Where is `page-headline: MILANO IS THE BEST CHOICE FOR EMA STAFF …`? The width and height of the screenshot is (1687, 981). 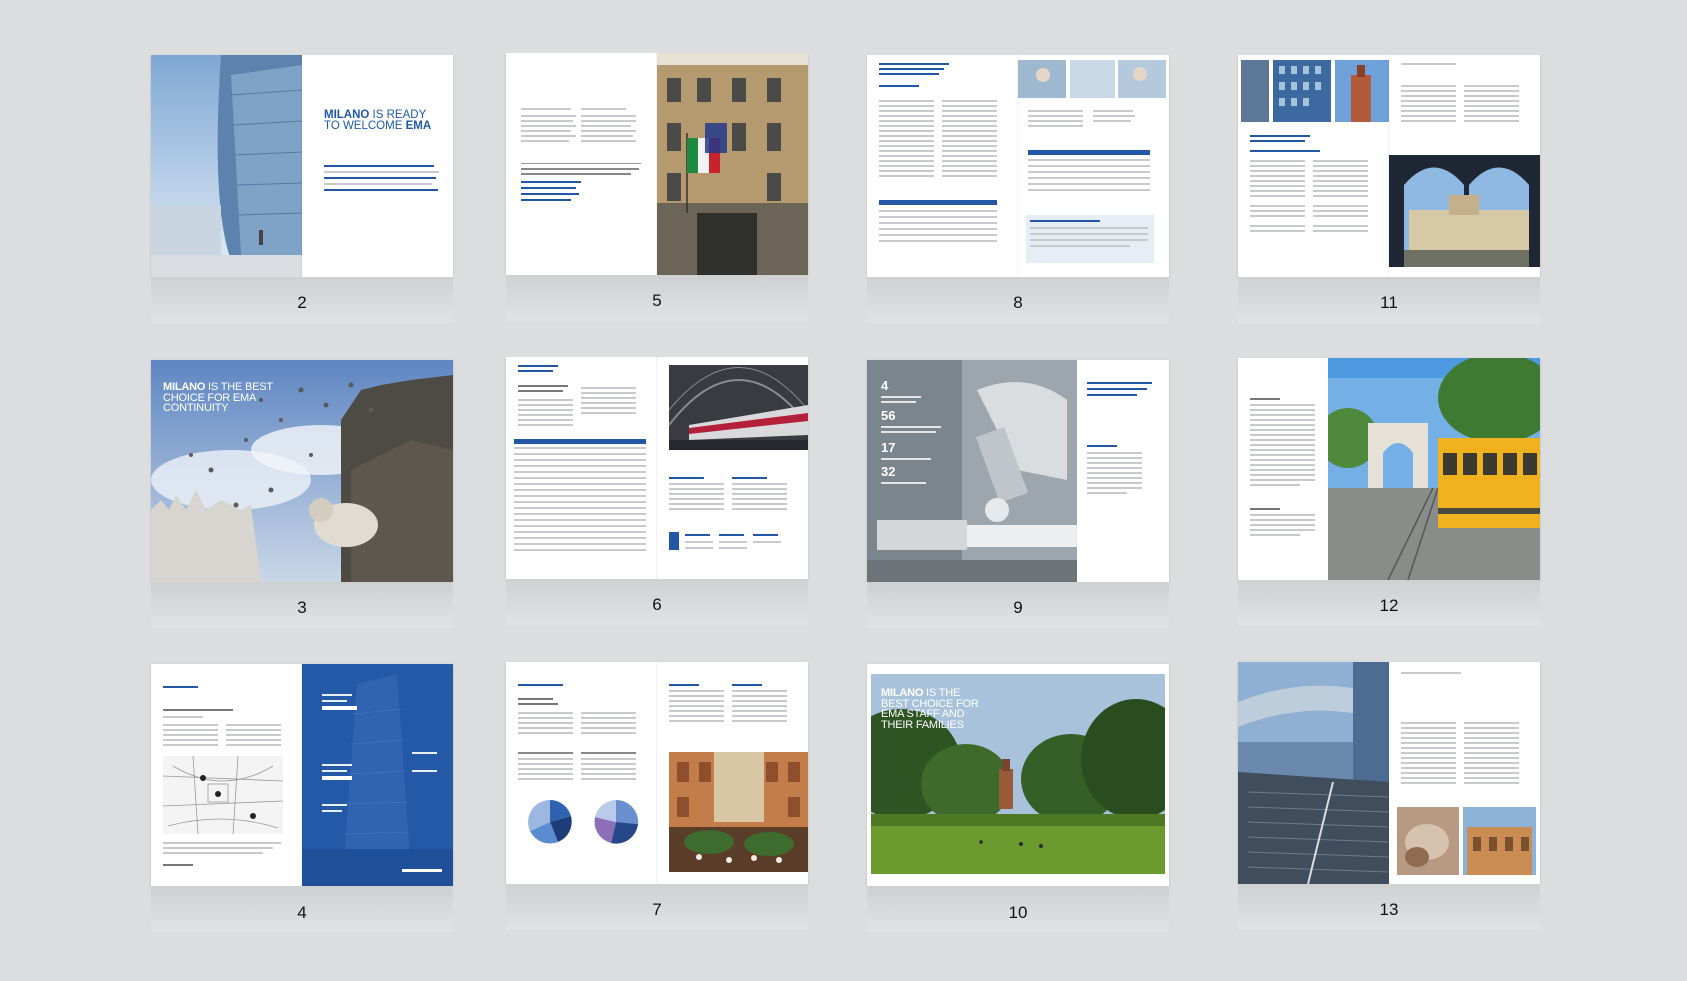 page-headline: MILANO IS THE BEST CHOICE FOR EMA STAFF … is located at coordinates (930, 709).